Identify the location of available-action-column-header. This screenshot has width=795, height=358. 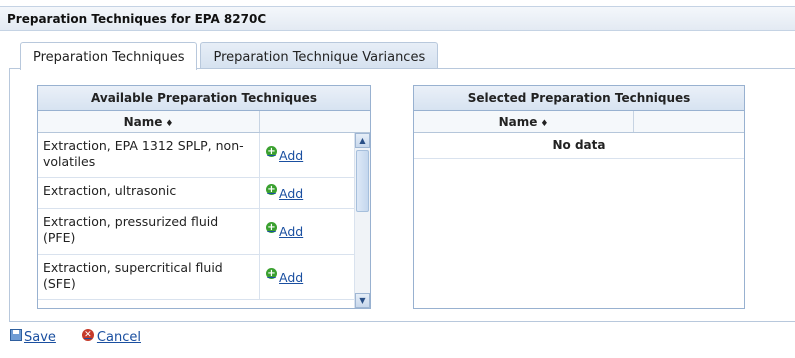
(315, 121).